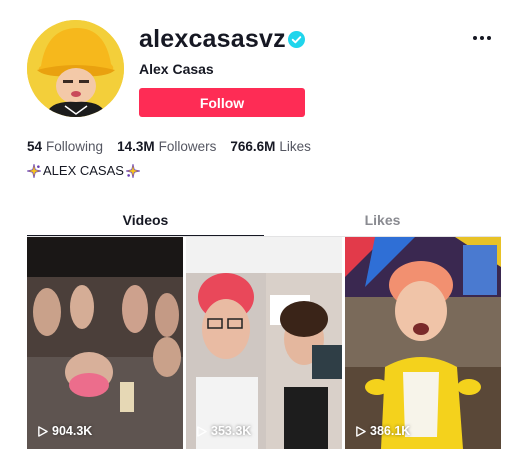 This screenshot has height=449, width=521. I want to click on video-card: 386.1K, so click(423, 343).